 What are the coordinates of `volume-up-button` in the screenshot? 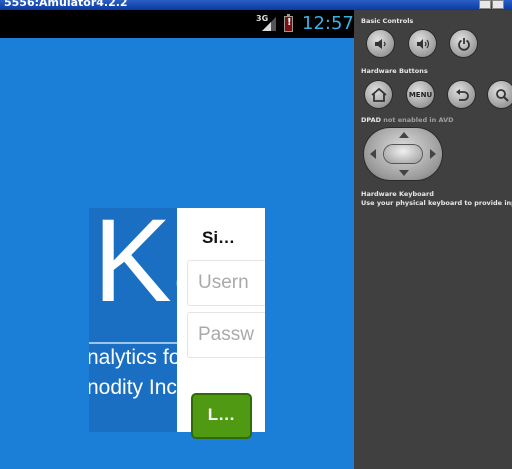 It's located at (422, 43).